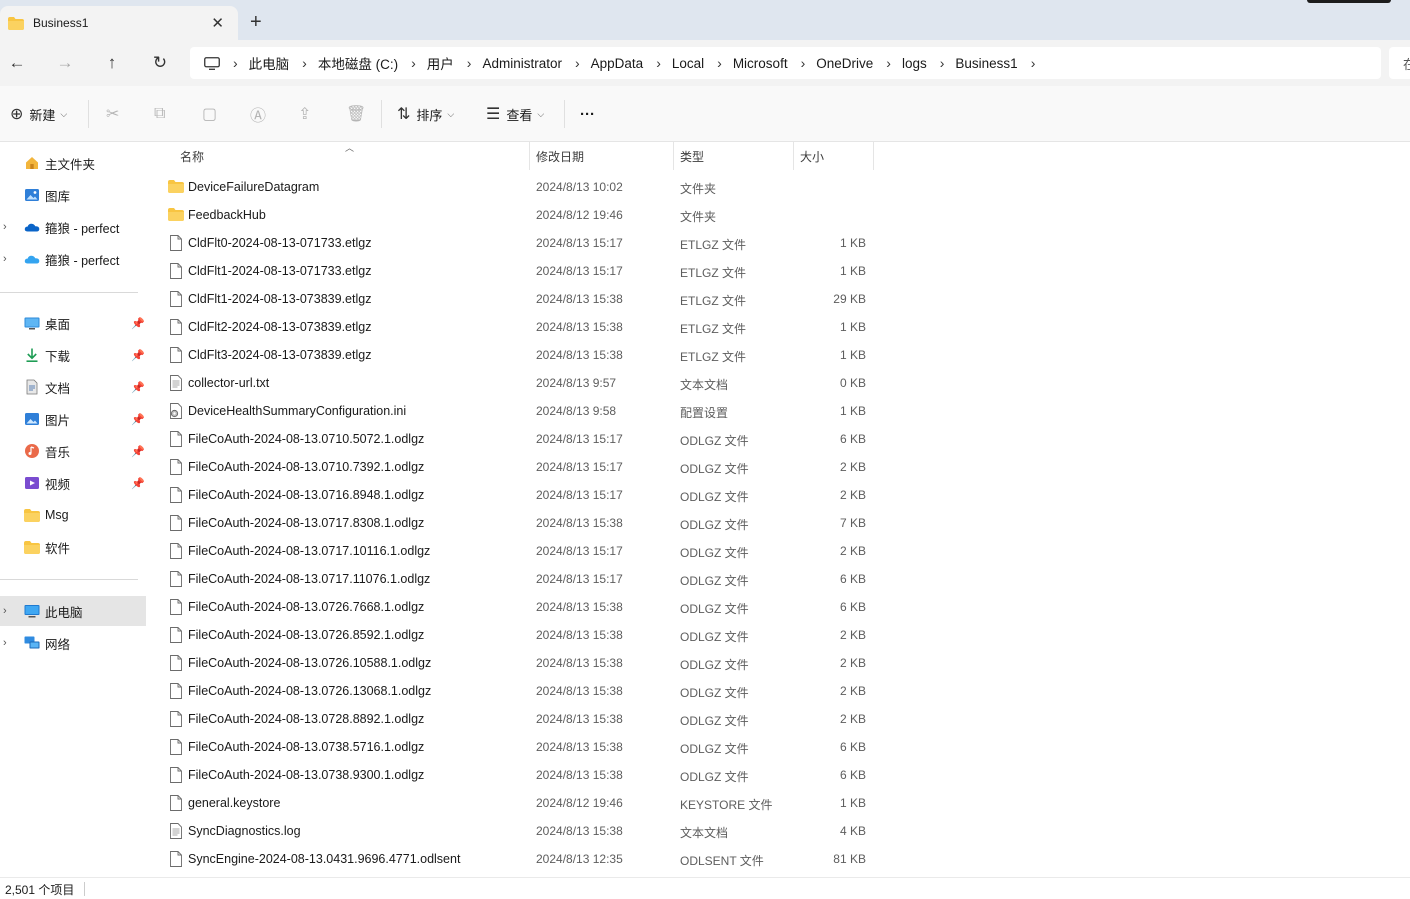 This screenshot has height=899, width=1410. What do you see at coordinates (579, 299) in the screenshot?
I see `file-modified-date: 2024/8/13 15:38` at bounding box center [579, 299].